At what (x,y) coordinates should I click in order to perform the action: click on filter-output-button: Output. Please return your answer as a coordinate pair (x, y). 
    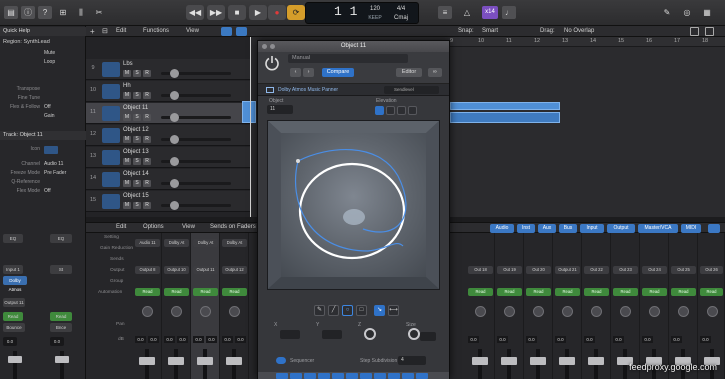
    Looking at the image, I should click on (621, 228).